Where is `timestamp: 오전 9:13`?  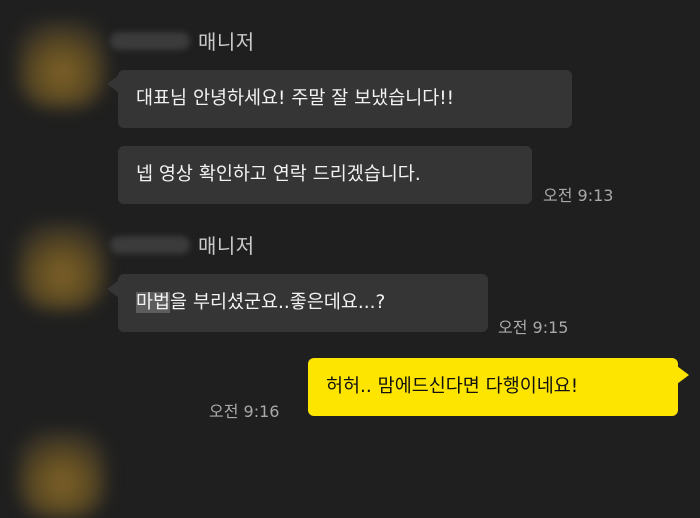 timestamp: 오전 9:13 is located at coordinates (578, 195).